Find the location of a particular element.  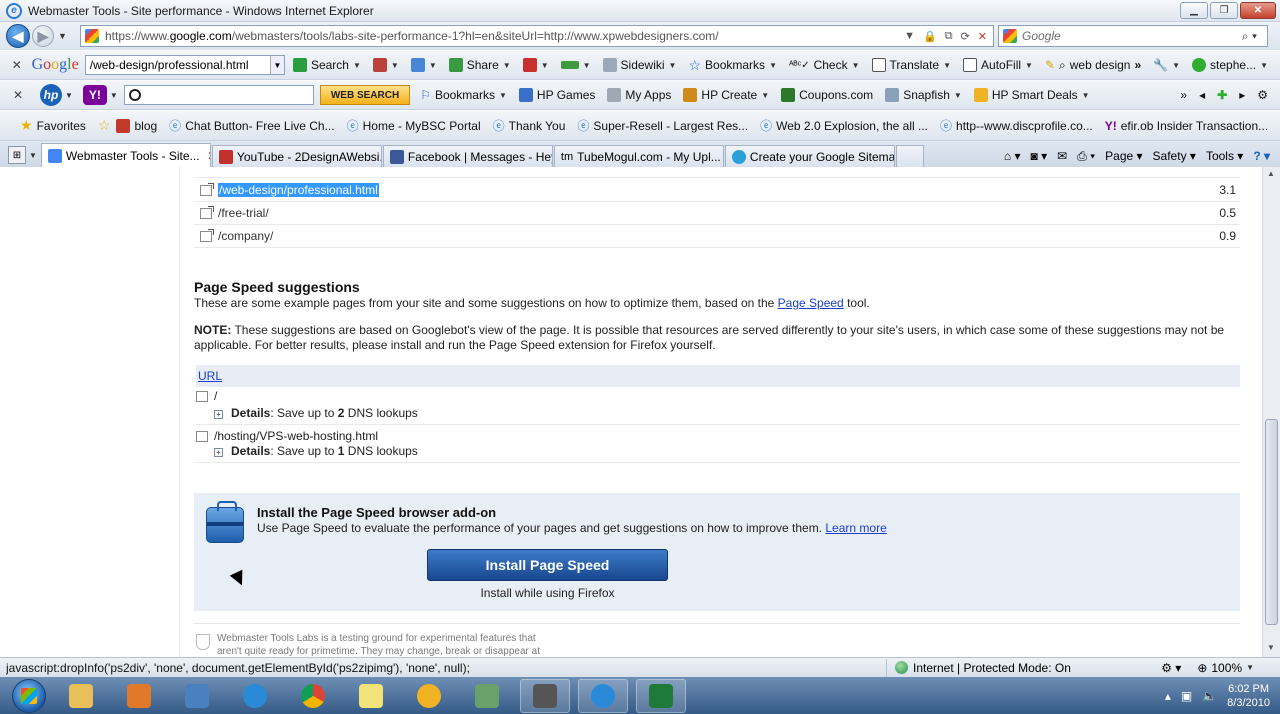

toolbar-autofill-button: AutoFill ▼ is located at coordinates (998, 65).